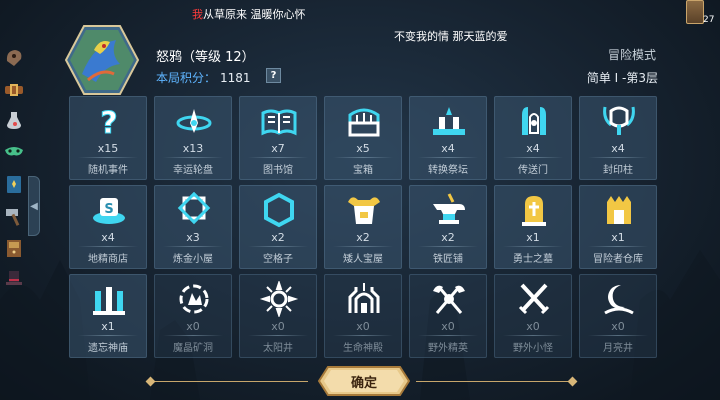 Image resolution: width=720 pixels, height=400 pixels. What do you see at coordinates (108, 227) in the screenshot?
I see `event-cell: S x4 地精商店` at bounding box center [108, 227].